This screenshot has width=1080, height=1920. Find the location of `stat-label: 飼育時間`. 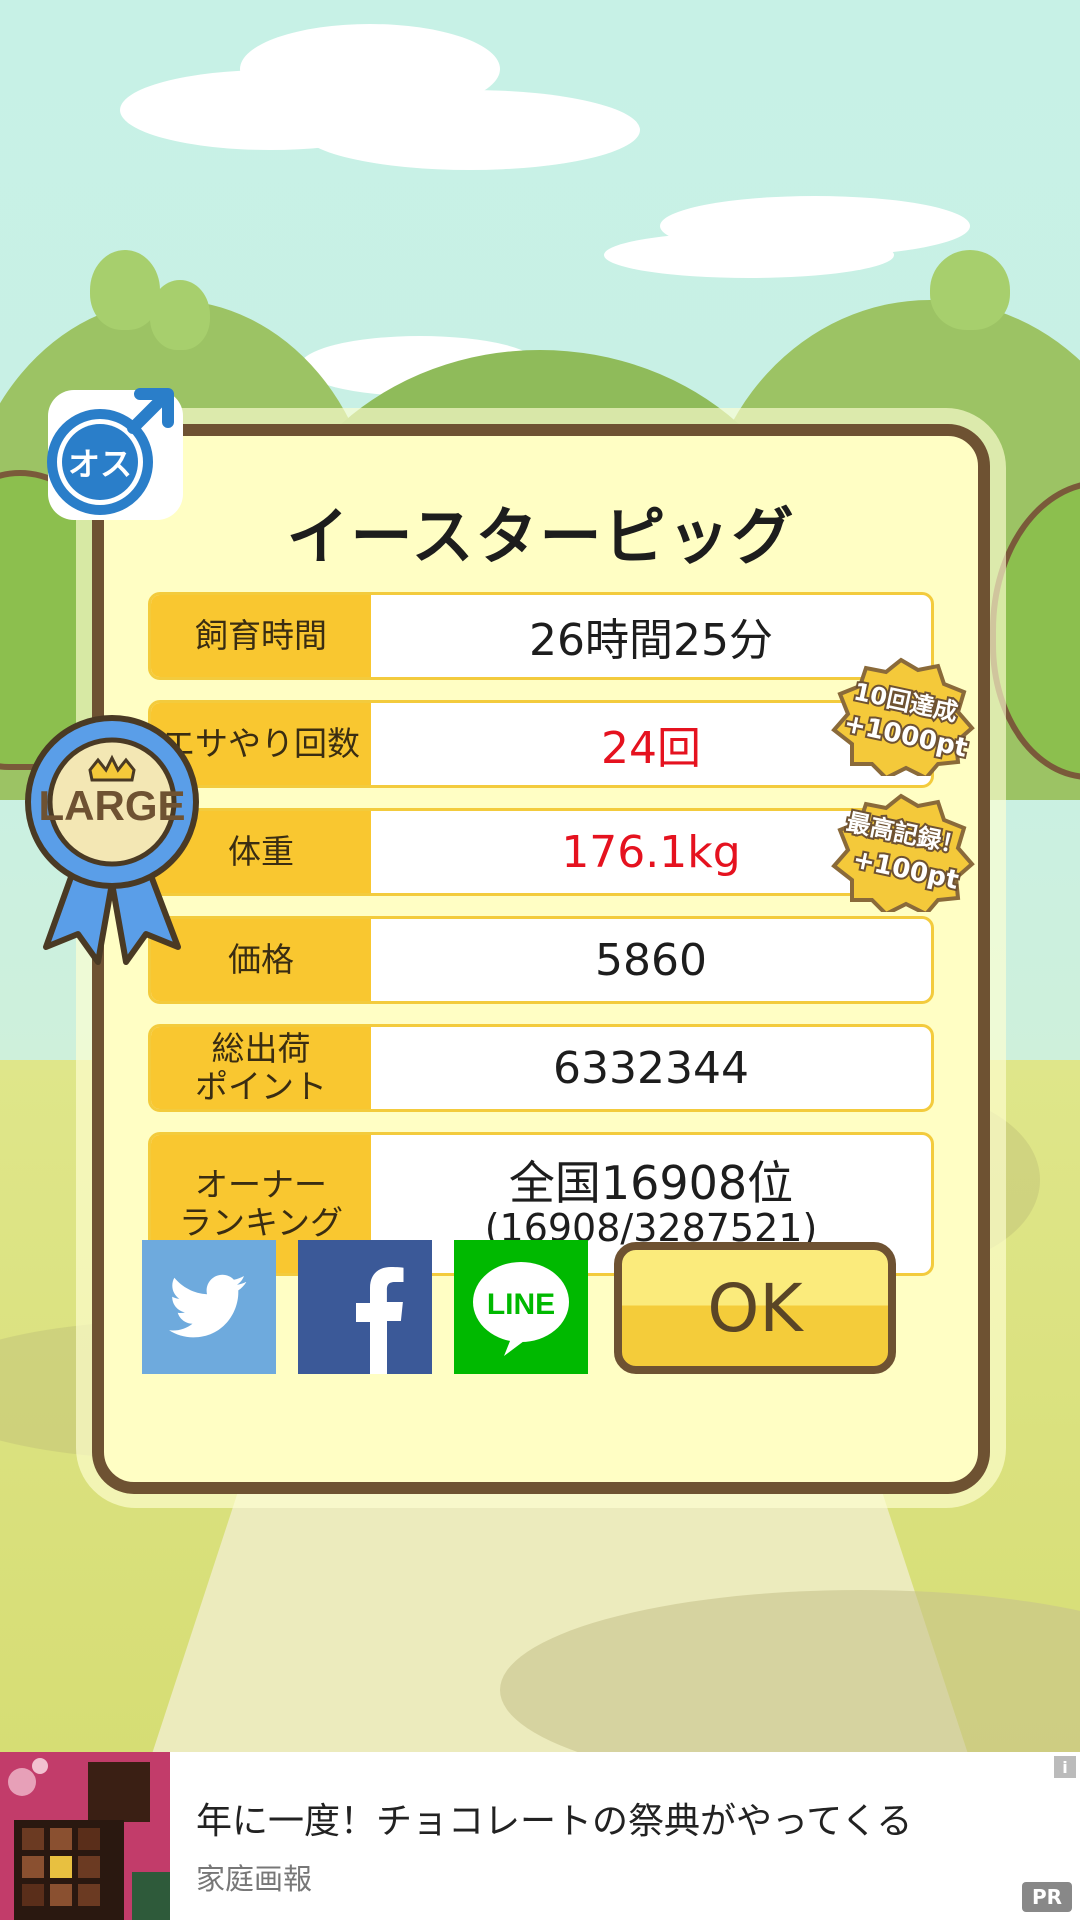

stat-label: 飼育時間 is located at coordinates (261, 636).